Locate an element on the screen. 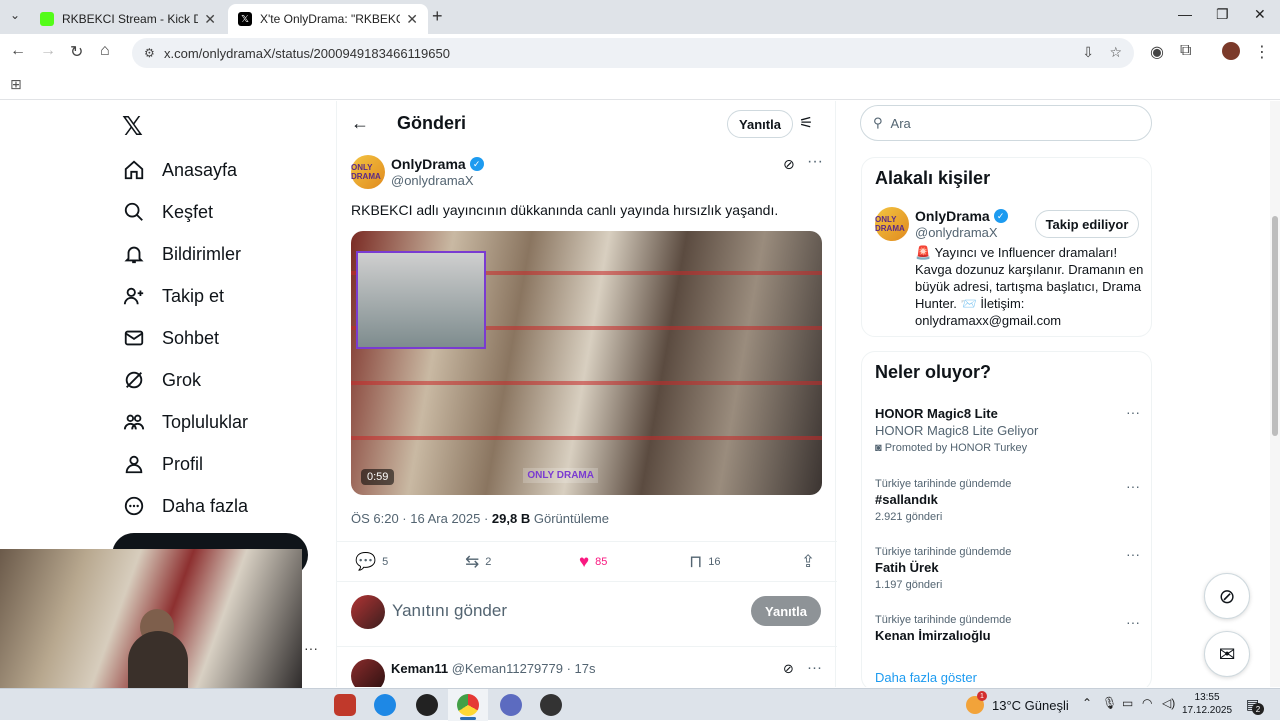  person-avatar: ONLY DRAMA is located at coordinates (892, 224).